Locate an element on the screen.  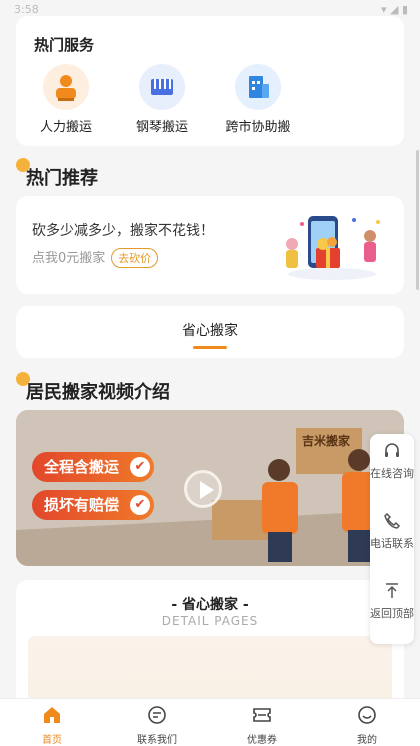
tab-underline is located at coordinates (210, 347).